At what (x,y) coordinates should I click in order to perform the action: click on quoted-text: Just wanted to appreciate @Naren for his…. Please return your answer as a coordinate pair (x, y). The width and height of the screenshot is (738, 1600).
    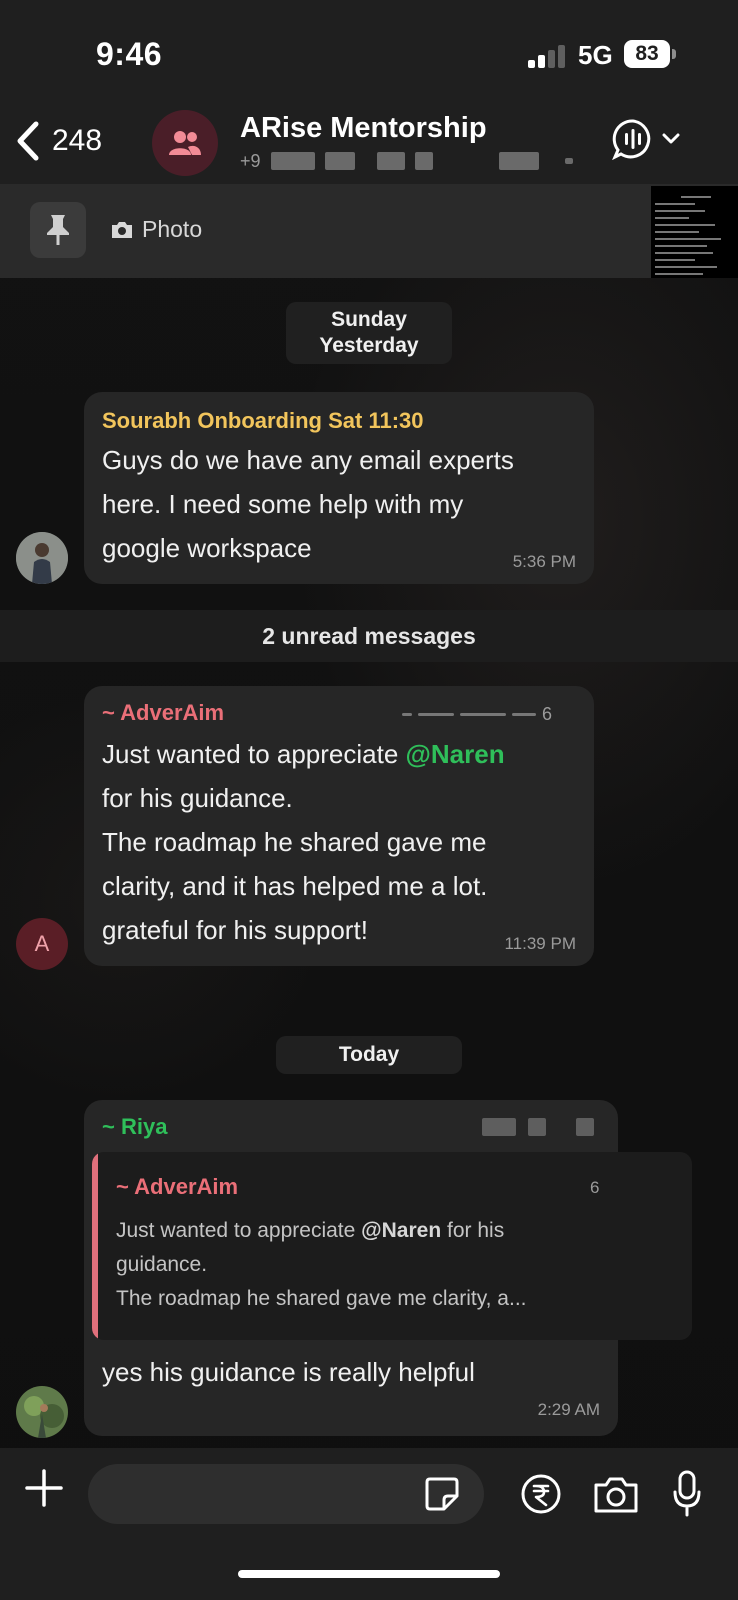
    Looking at the image, I should click on (401, 1265).